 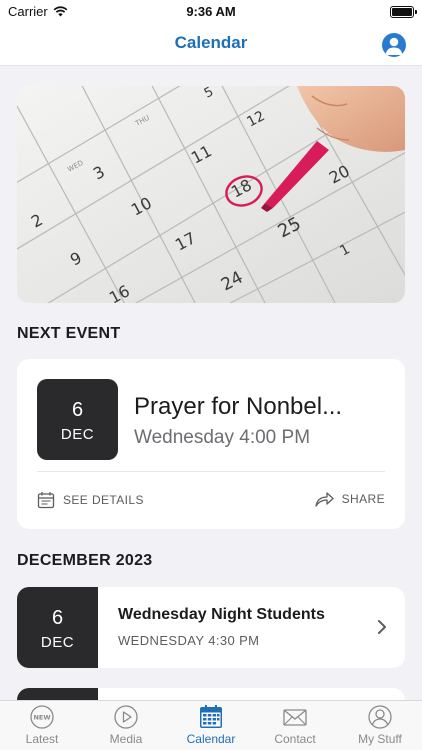 What do you see at coordinates (382, 627) in the screenshot?
I see `chevron-right-icon` at bounding box center [382, 627].